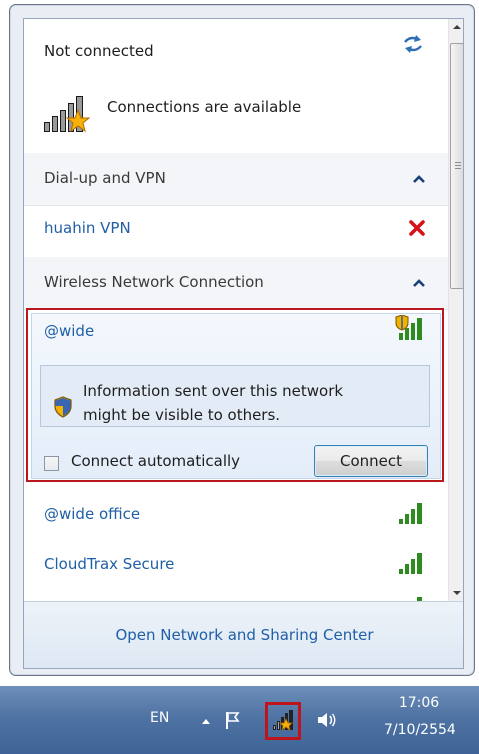 The width and height of the screenshot is (479, 754). I want to click on volume-icon, so click(327, 720).